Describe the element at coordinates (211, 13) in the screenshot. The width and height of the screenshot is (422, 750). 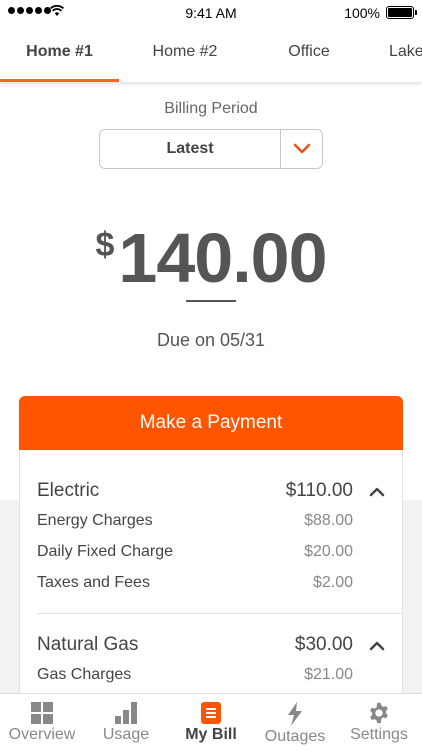
I see `status-bar: 9:41 AM 100%` at that location.